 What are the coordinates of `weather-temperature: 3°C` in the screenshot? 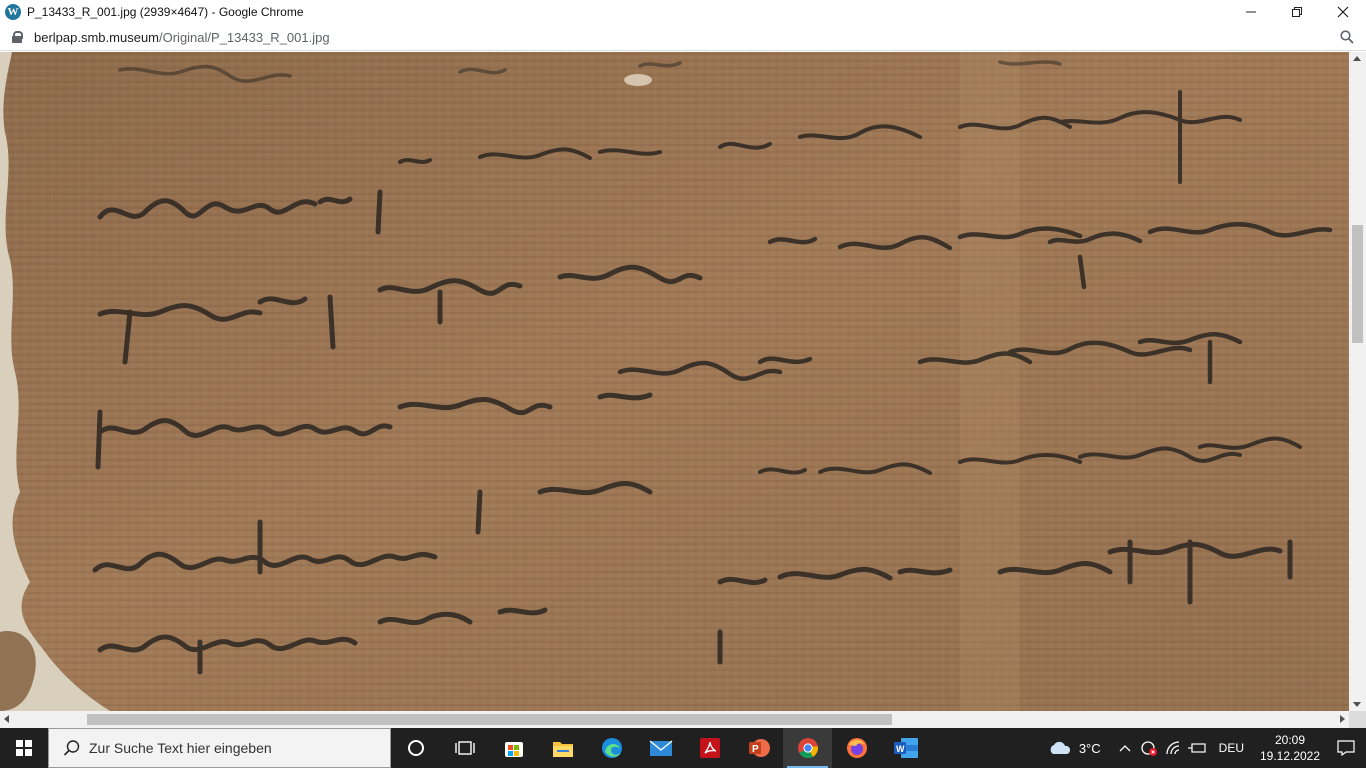 It's located at (1090, 748).